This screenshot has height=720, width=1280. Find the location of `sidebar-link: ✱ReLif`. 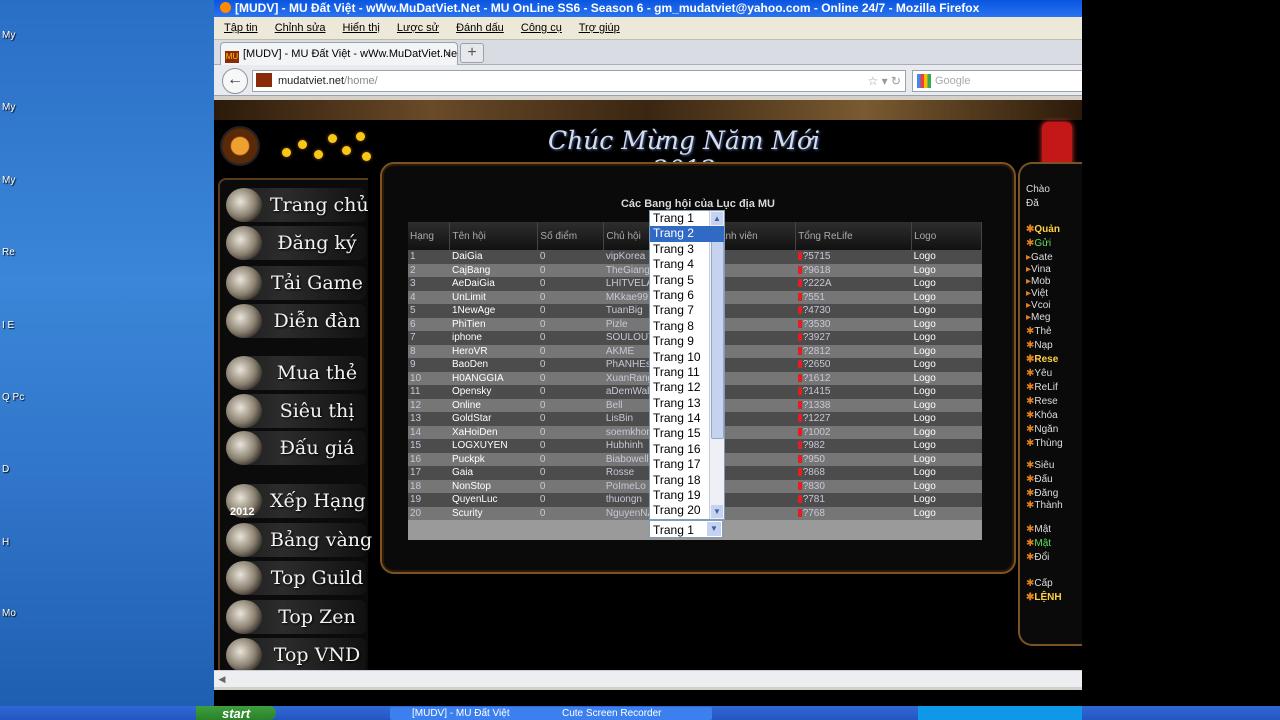

sidebar-link: ✱ReLif is located at coordinates (1042, 387).